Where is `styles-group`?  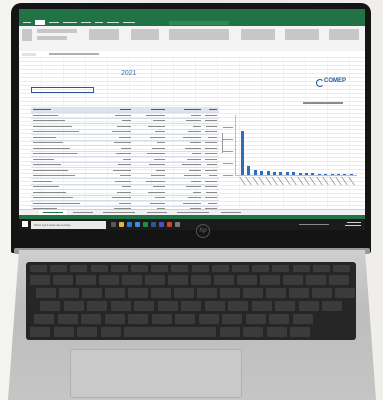
styles-group is located at coordinates (199, 34).